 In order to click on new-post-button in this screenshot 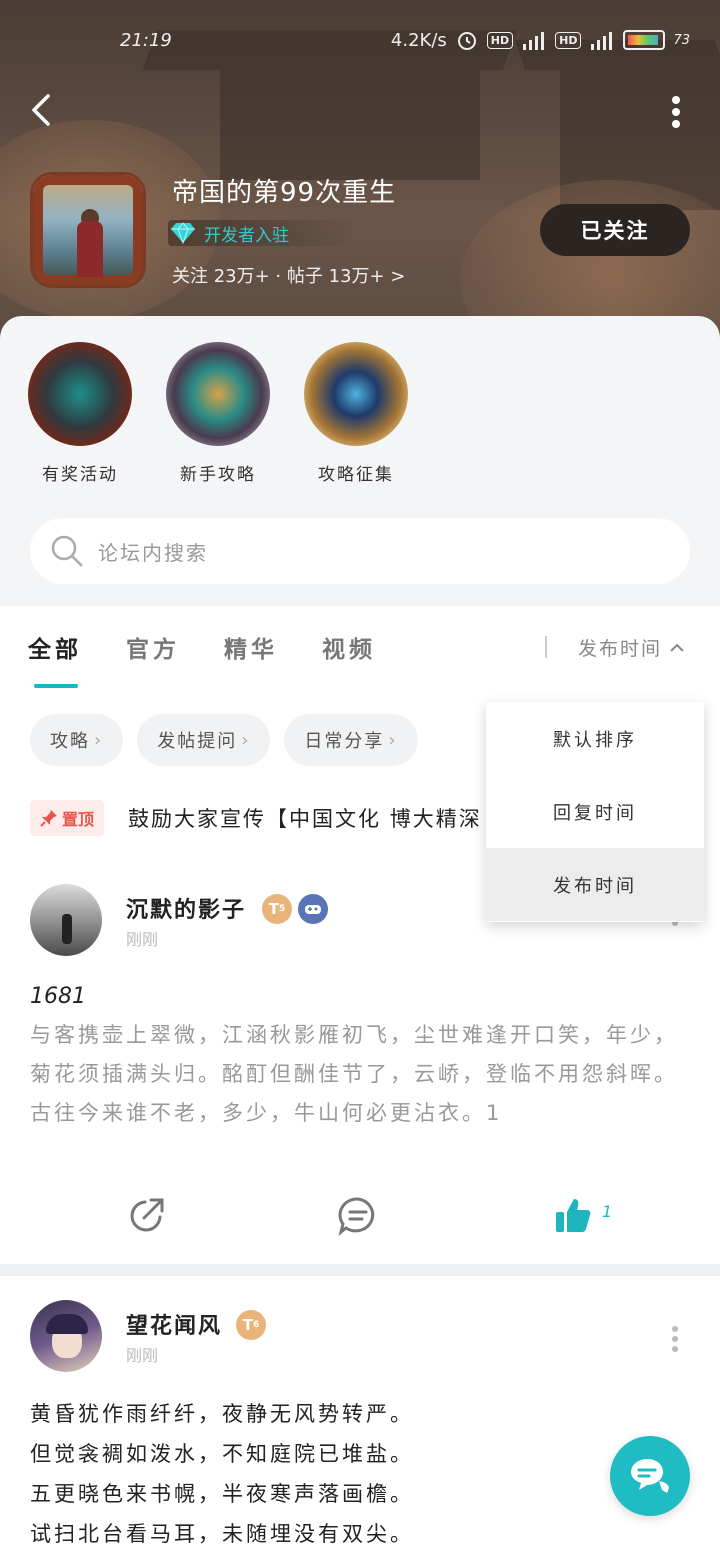, I will do `click(650, 1476)`.